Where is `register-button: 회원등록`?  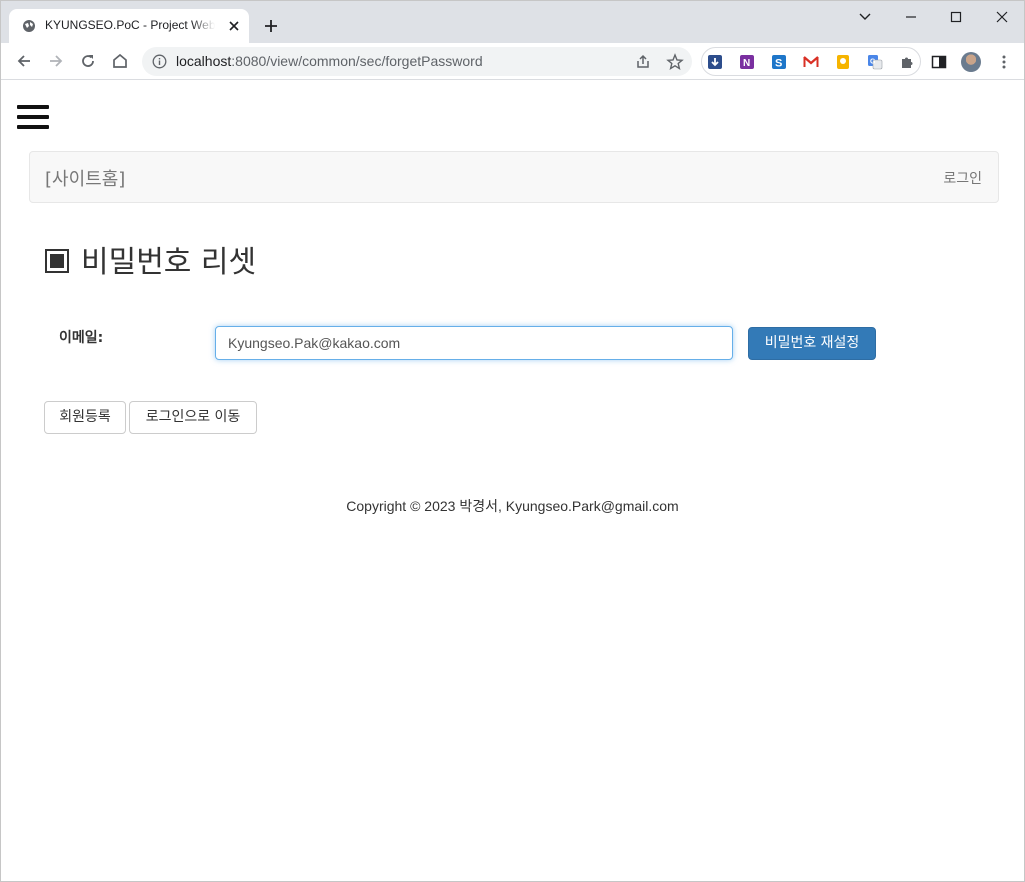
register-button: 회원등록 is located at coordinates (85, 417).